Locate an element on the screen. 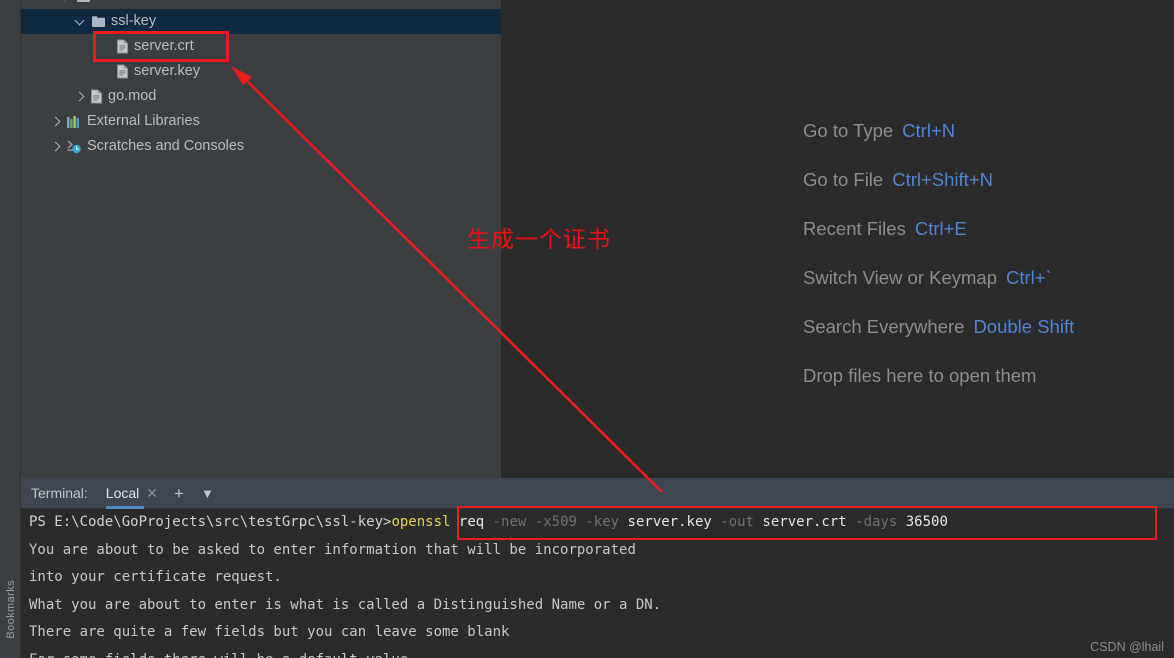 The height and width of the screenshot is (658, 1174). tree-row-scratches-and-consoles: Scratches and Consoles is located at coordinates (261, 146).